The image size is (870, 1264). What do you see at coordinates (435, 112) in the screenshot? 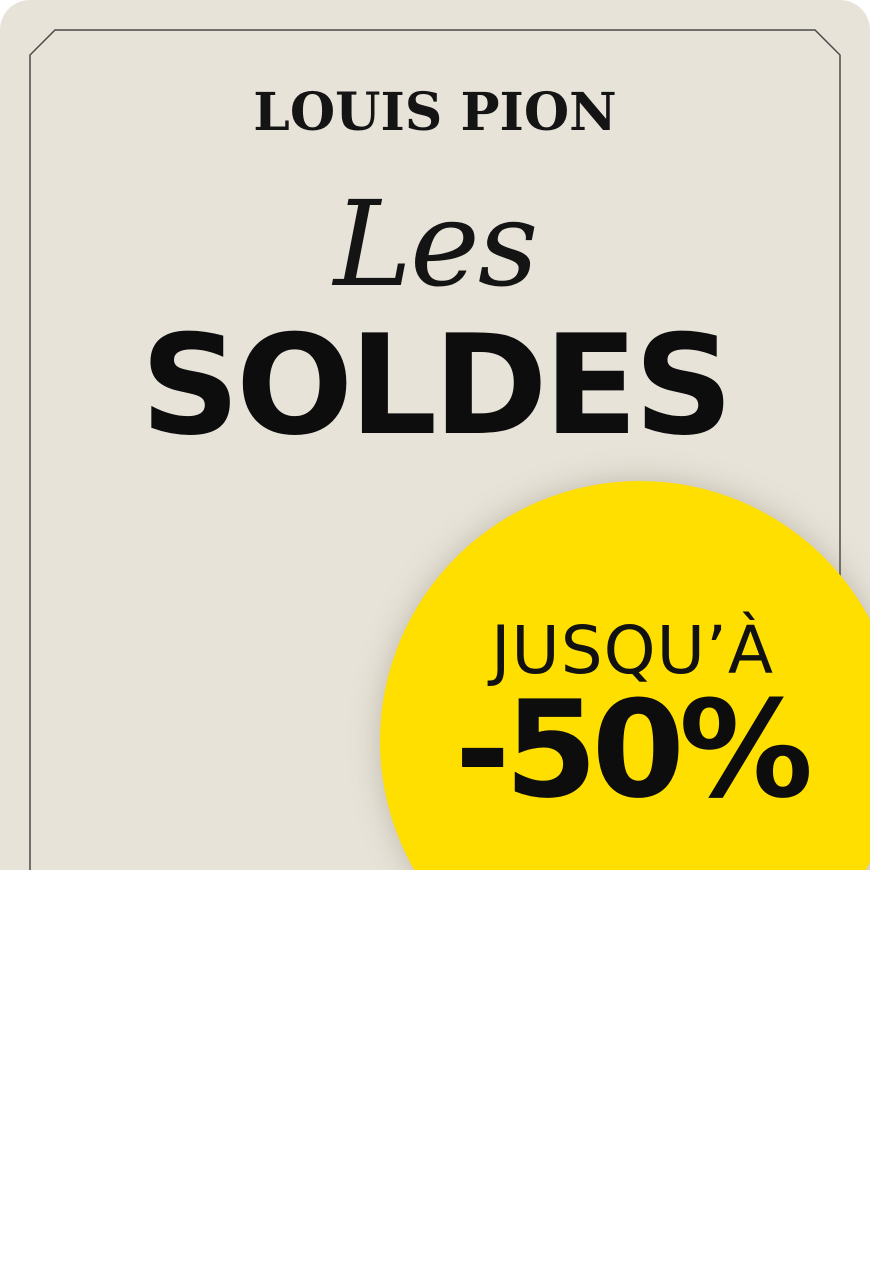
I see `brand-logo: LOUIS PION` at bounding box center [435, 112].